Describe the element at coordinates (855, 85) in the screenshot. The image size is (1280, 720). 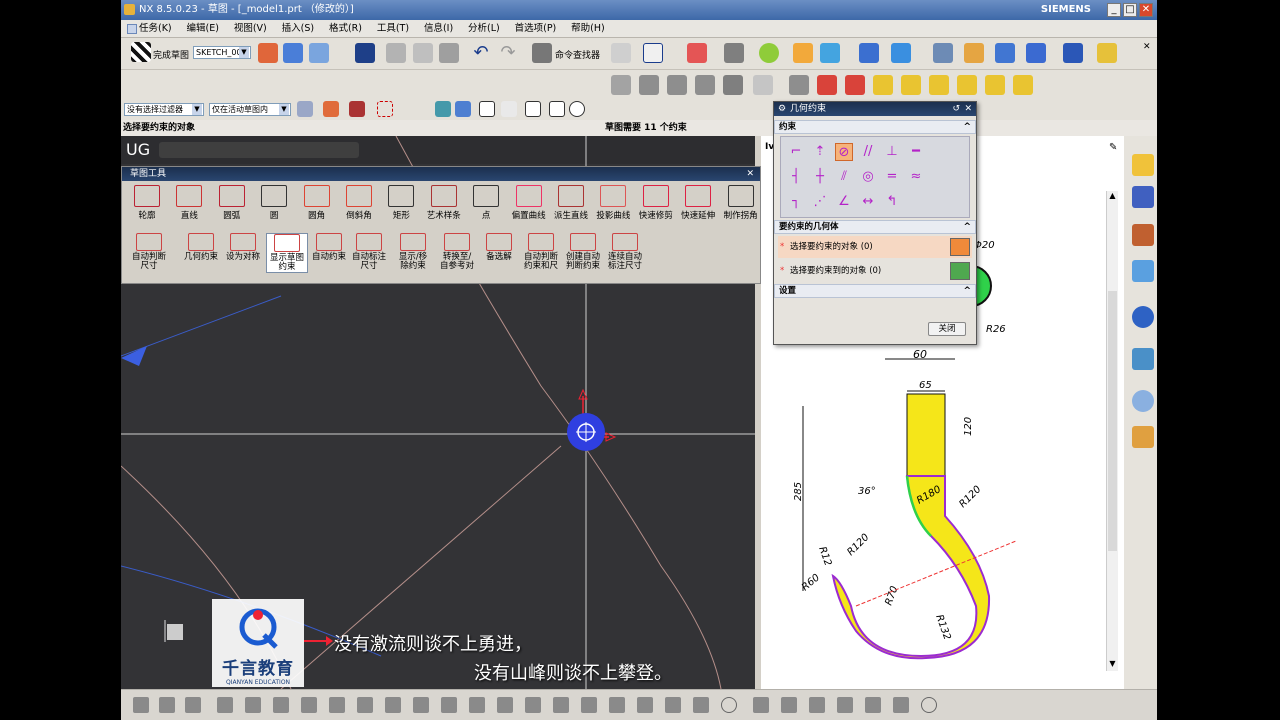
I see `down-arrow-icon` at that location.